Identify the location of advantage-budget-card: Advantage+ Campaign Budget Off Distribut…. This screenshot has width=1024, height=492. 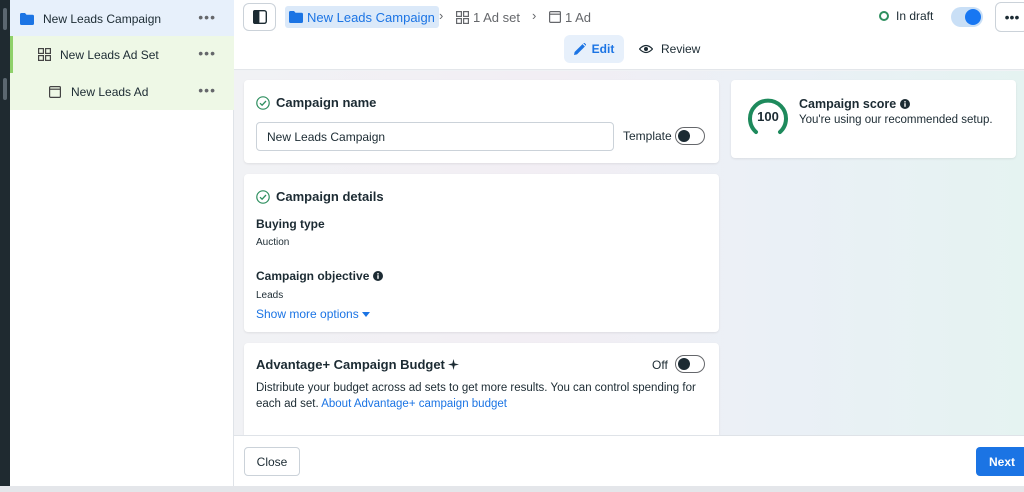
(481, 389).